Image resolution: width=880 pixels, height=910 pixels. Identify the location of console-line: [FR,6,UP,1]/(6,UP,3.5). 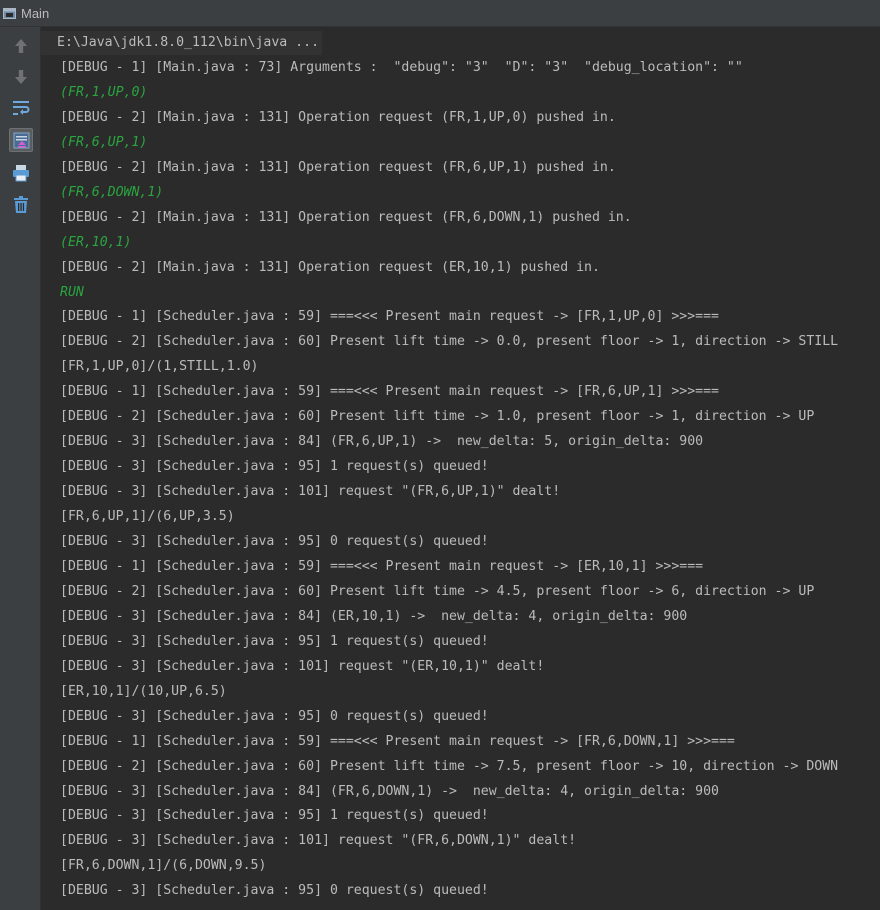
(147, 517).